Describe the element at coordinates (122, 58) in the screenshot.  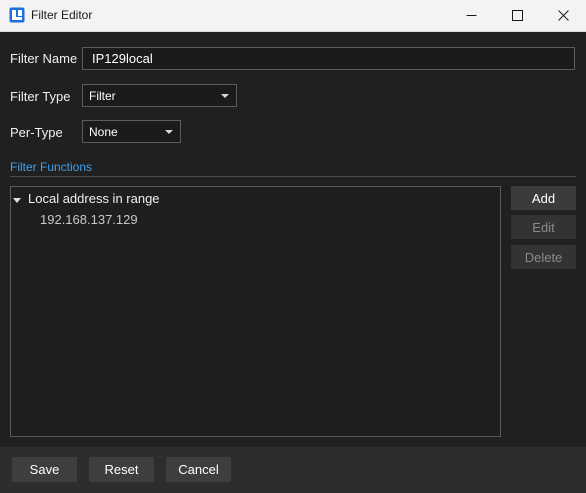
I see `filter-name-value: IP129local` at that location.